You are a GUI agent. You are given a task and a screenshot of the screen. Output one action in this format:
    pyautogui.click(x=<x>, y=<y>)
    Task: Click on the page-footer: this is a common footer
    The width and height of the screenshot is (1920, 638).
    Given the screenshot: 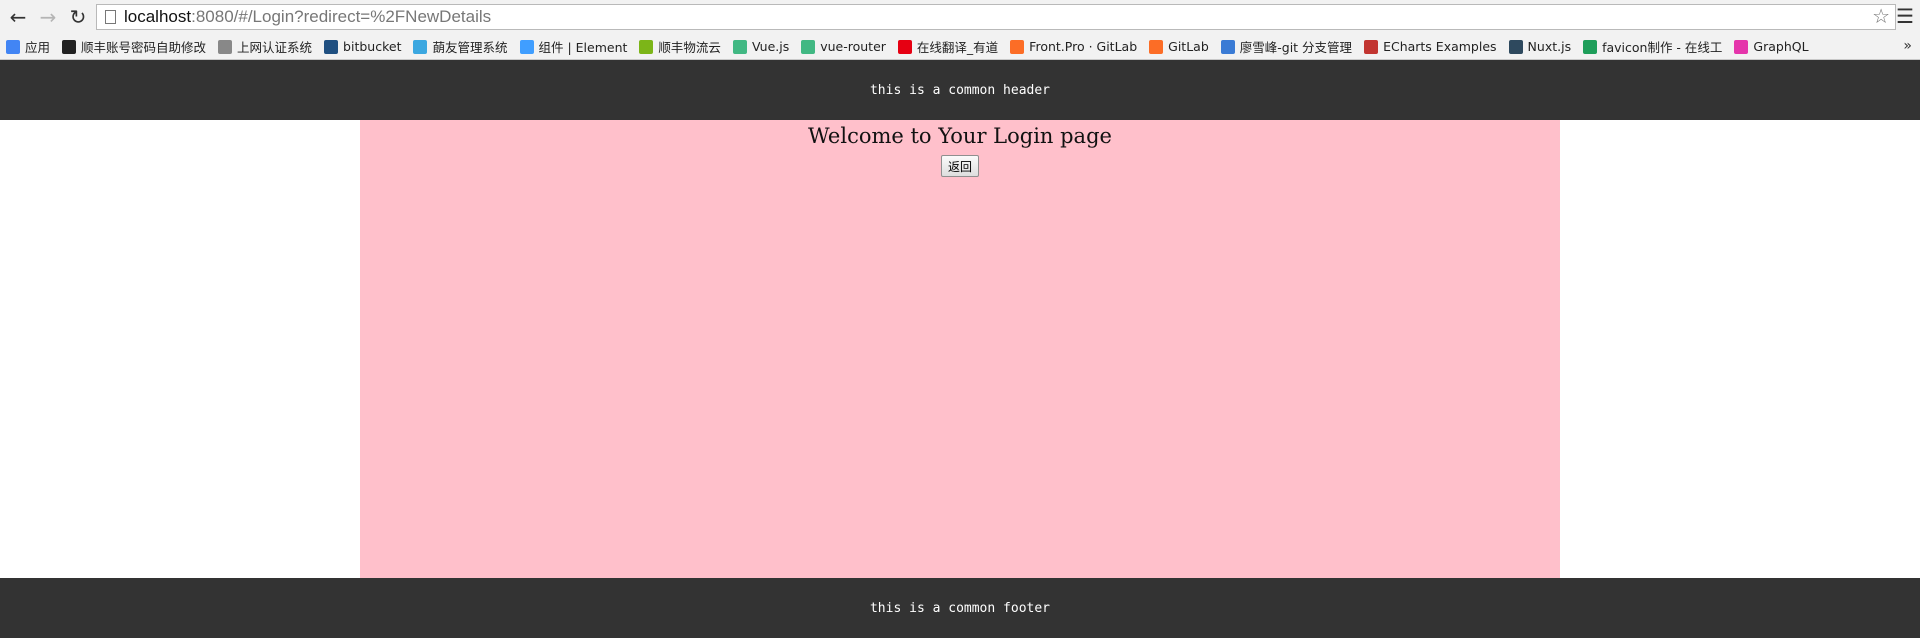 What is the action you would take?
    pyautogui.click(x=960, y=608)
    